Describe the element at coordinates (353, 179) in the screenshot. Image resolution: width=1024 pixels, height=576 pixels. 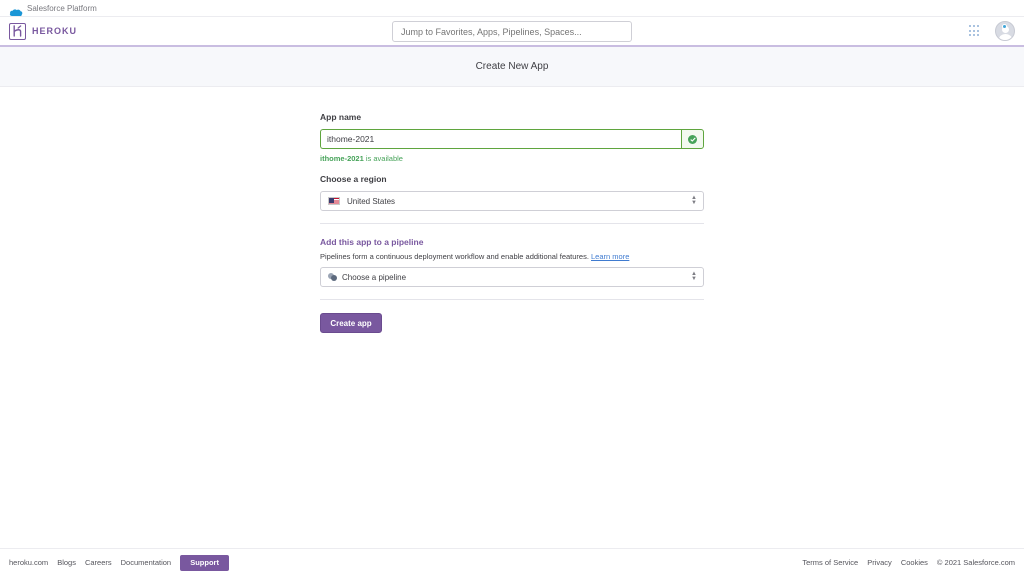
I see `region-label: Choose a region` at that location.